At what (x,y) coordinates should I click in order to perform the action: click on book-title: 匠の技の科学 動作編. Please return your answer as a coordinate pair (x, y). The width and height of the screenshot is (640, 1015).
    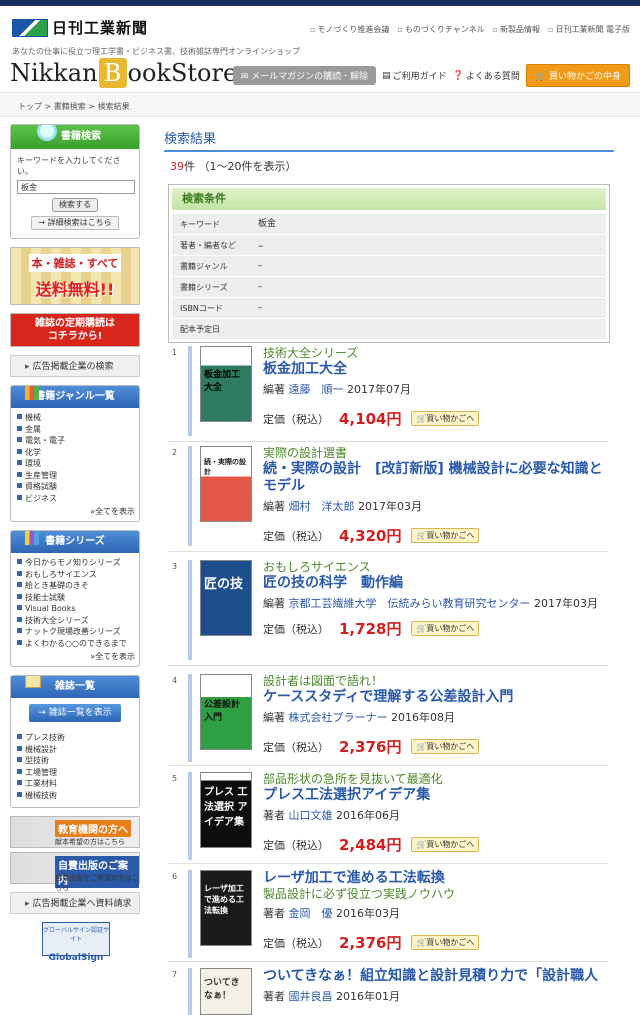
    Looking at the image, I should click on (435, 583).